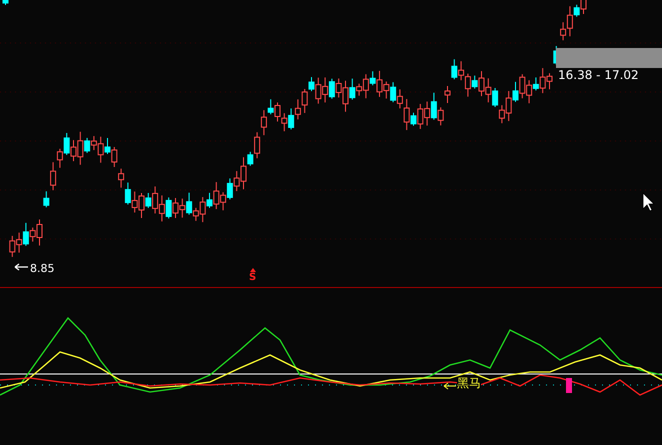  What do you see at coordinates (648, 202) in the screenshot?
I see `cursor-icon` at bounding box center [648, 202].